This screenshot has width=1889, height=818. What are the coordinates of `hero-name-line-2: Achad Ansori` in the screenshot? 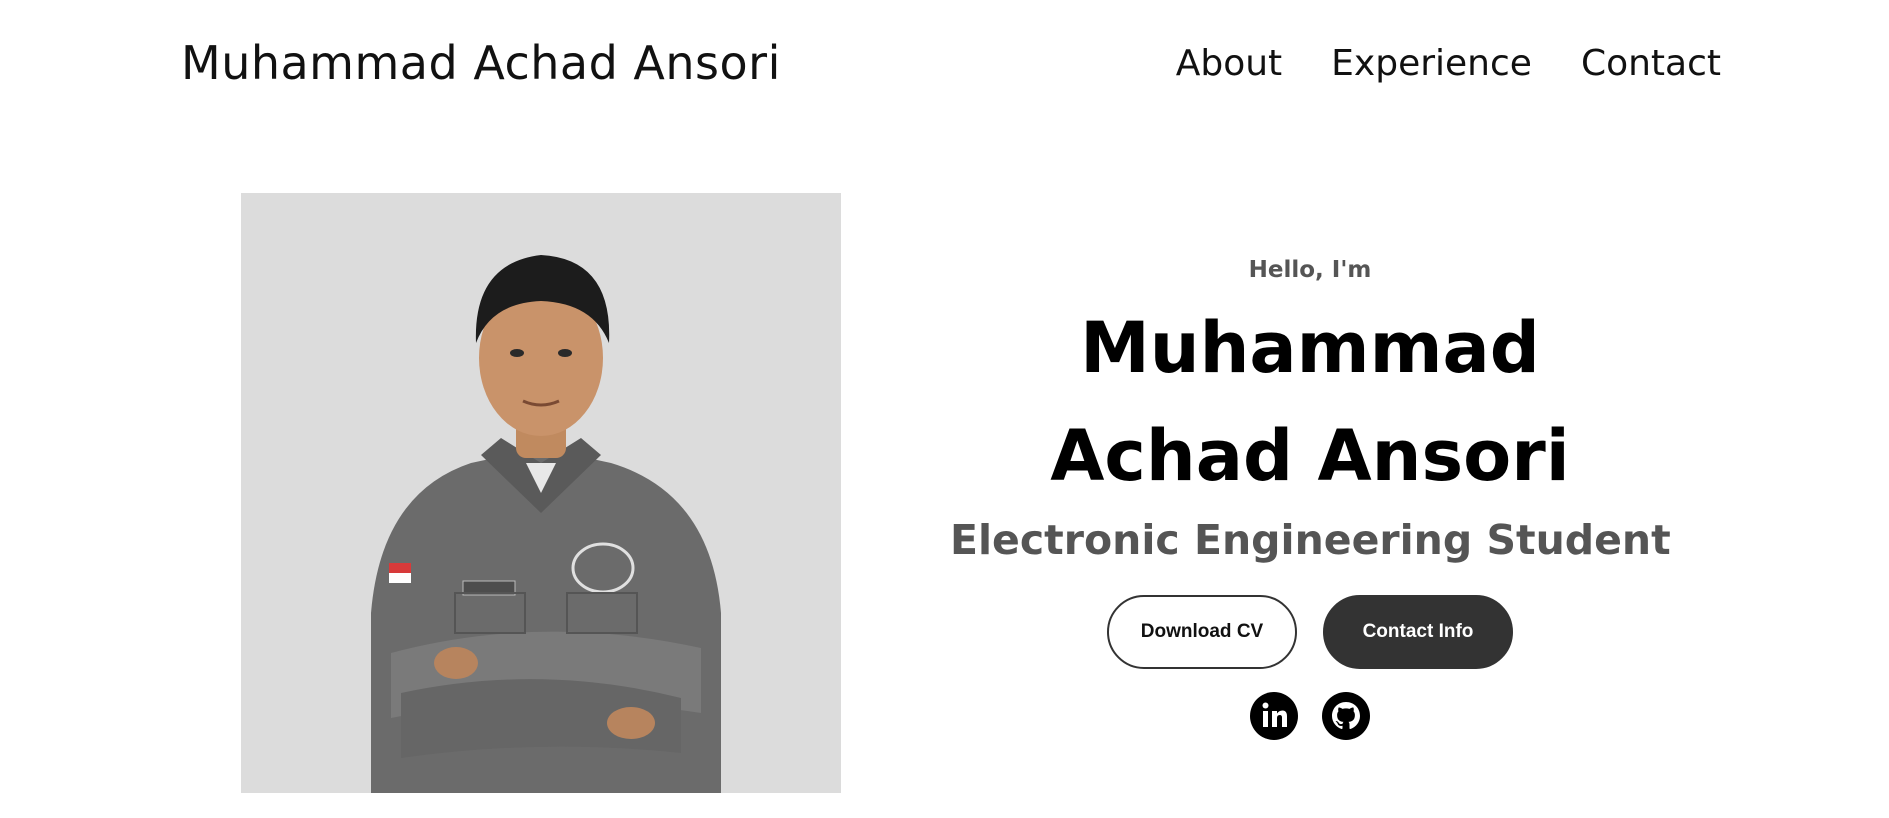 It's located at (1310, 456).